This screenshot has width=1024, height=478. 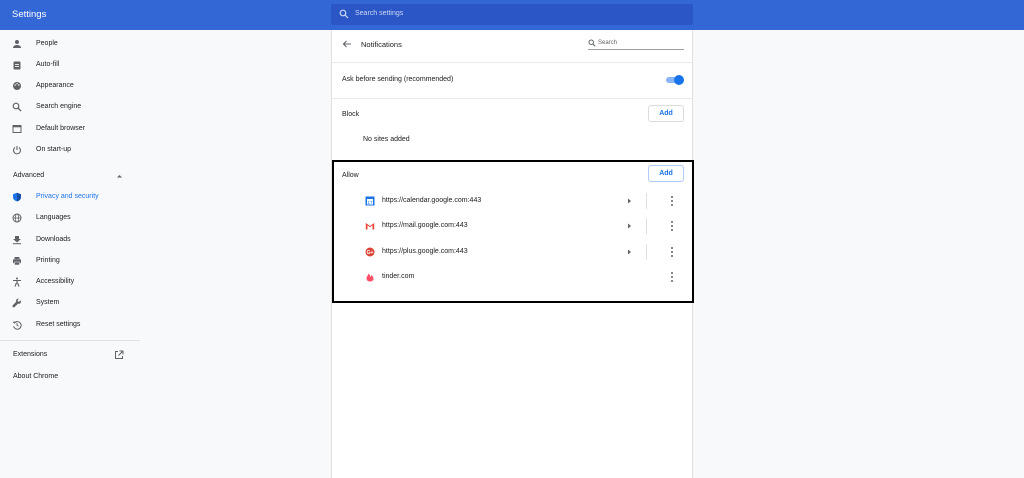 What do you see at coordinates (370, 277) in the screenshot?
I see `tinder-favicon-icon` at bounding box center [370, 277].